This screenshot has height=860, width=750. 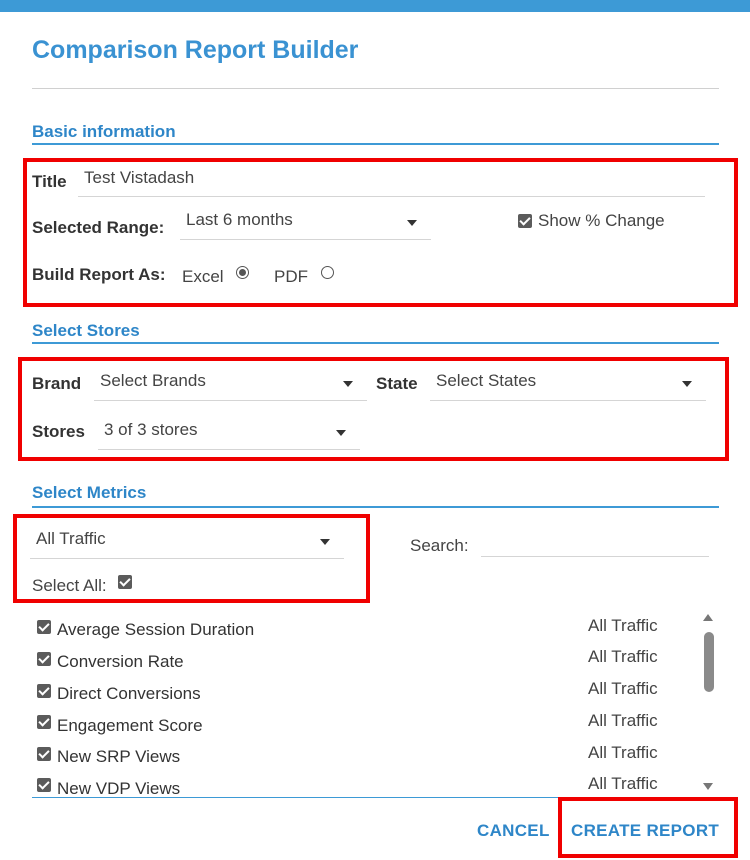 I want to click on search-input, so click(x=595, y=542).